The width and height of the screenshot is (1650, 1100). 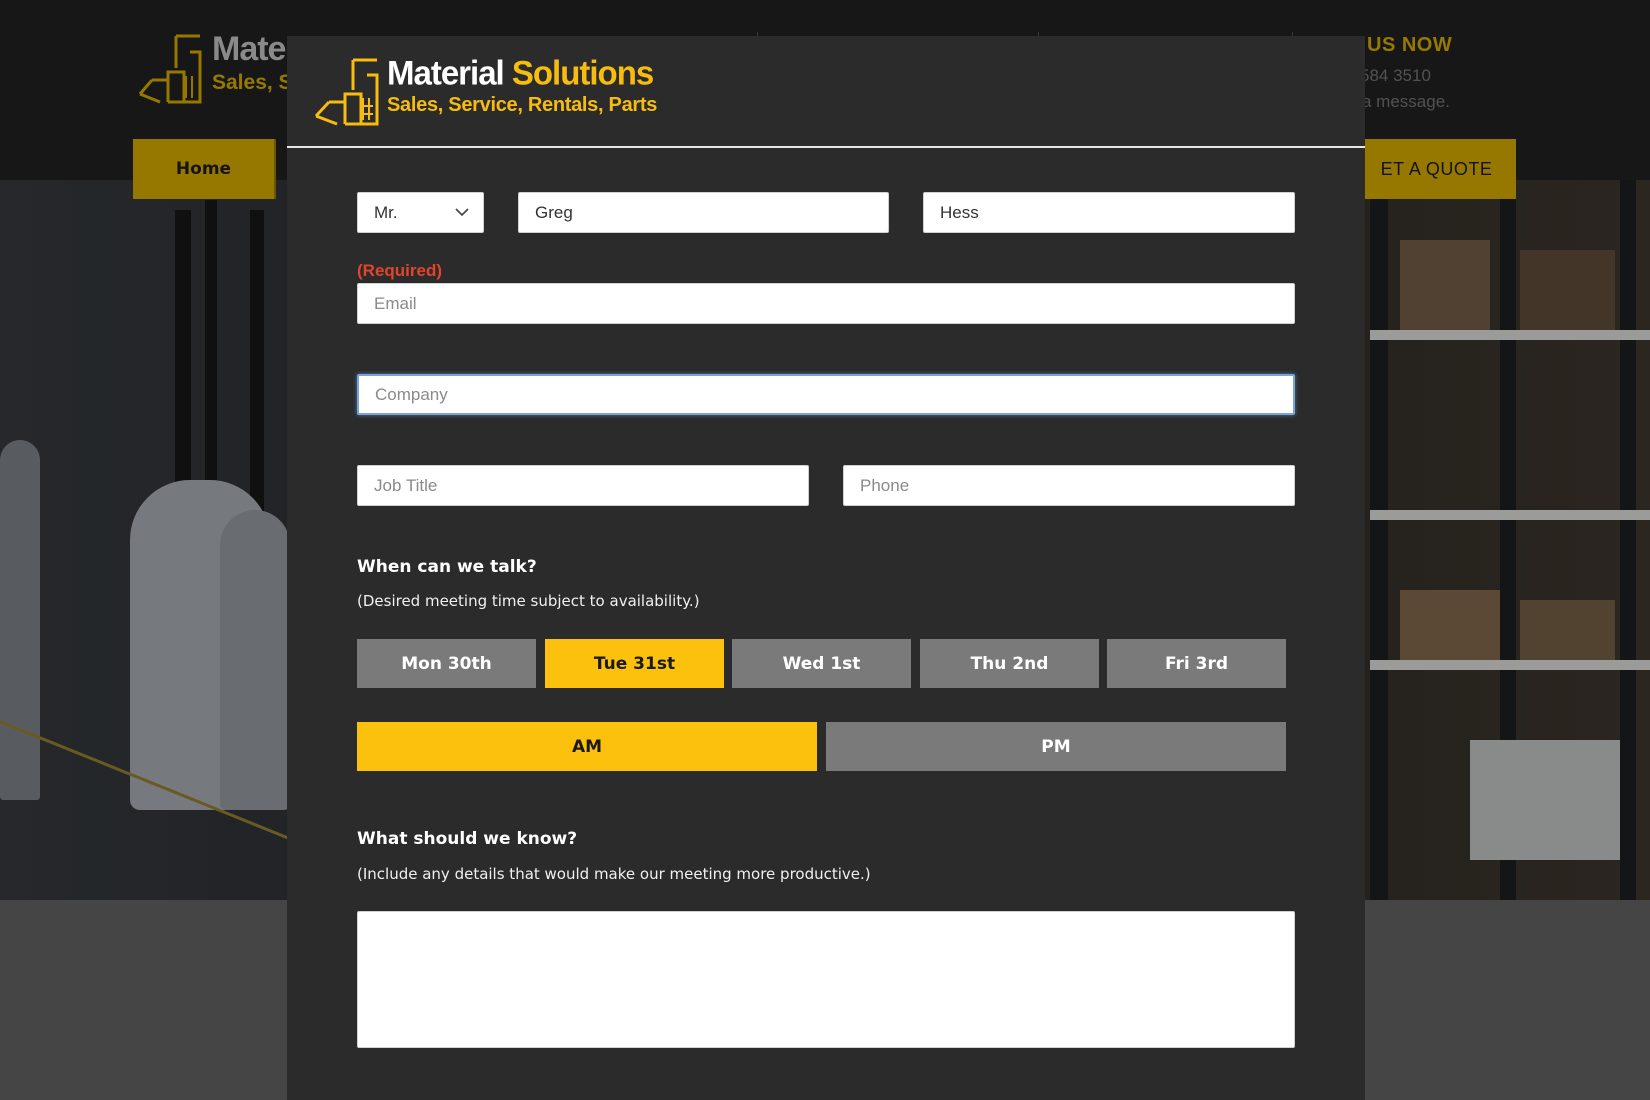 I want to click on job-title-field, so click(x=583, y=485).